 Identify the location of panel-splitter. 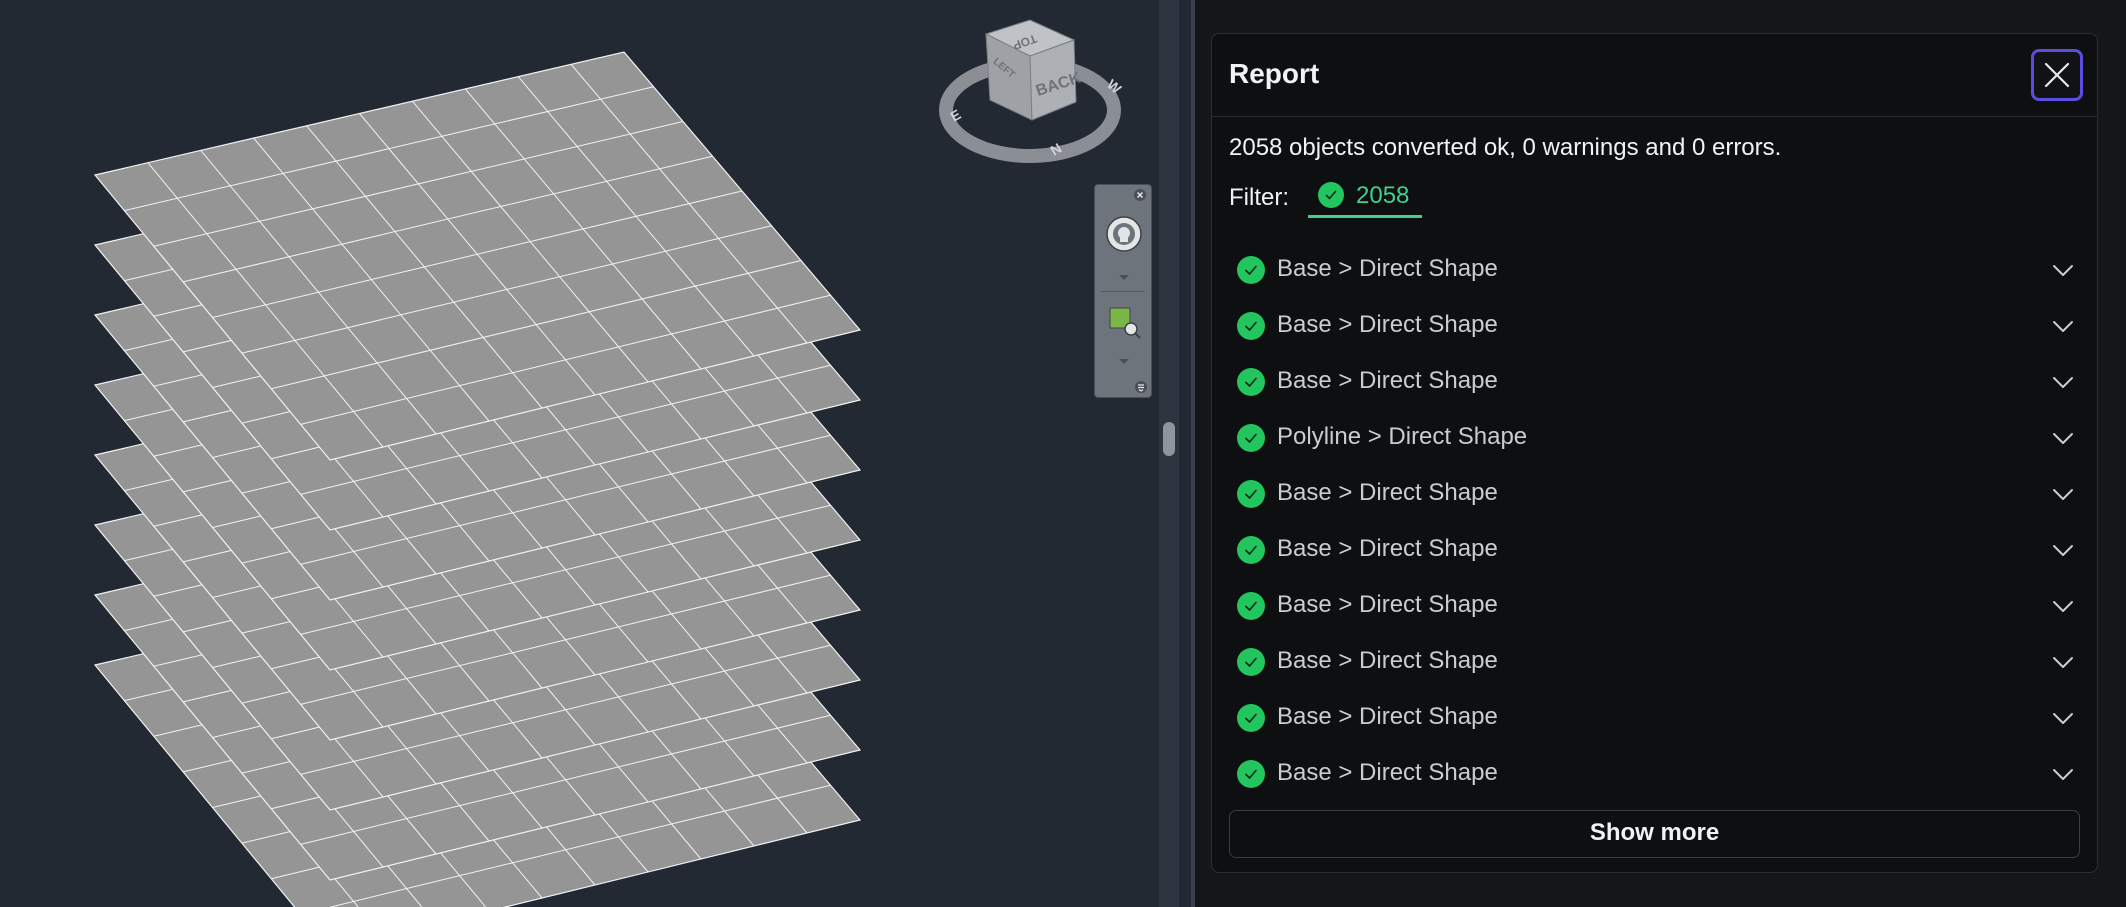
(1176, 453).